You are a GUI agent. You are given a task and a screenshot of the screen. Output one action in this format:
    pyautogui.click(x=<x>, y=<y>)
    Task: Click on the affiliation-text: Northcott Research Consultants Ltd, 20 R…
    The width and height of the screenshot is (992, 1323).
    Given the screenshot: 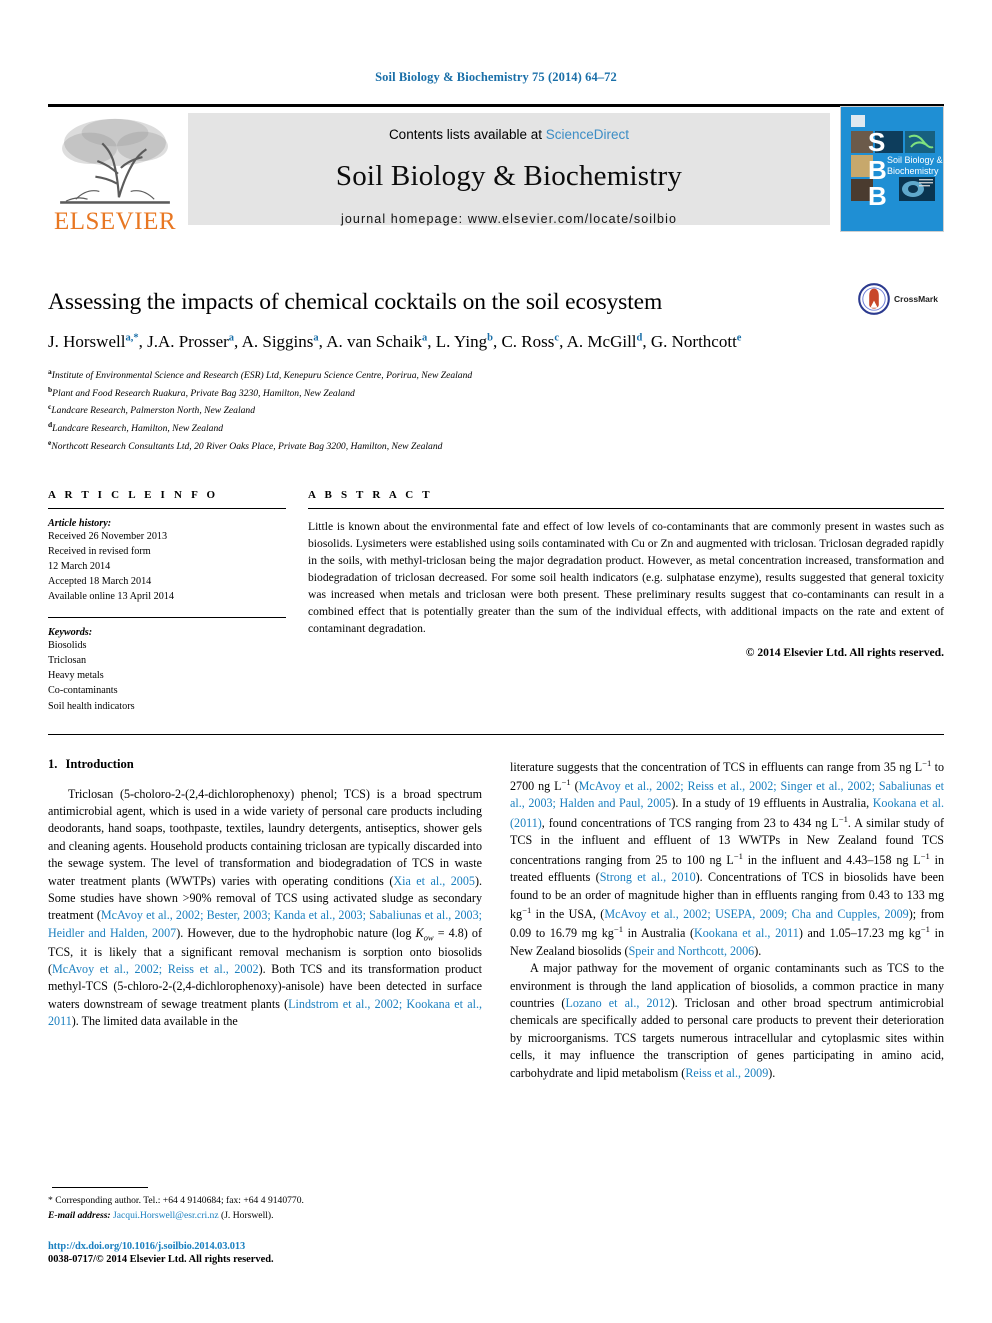 What is the action you would take?
    pyautogui.click(x=247, y=447)
    